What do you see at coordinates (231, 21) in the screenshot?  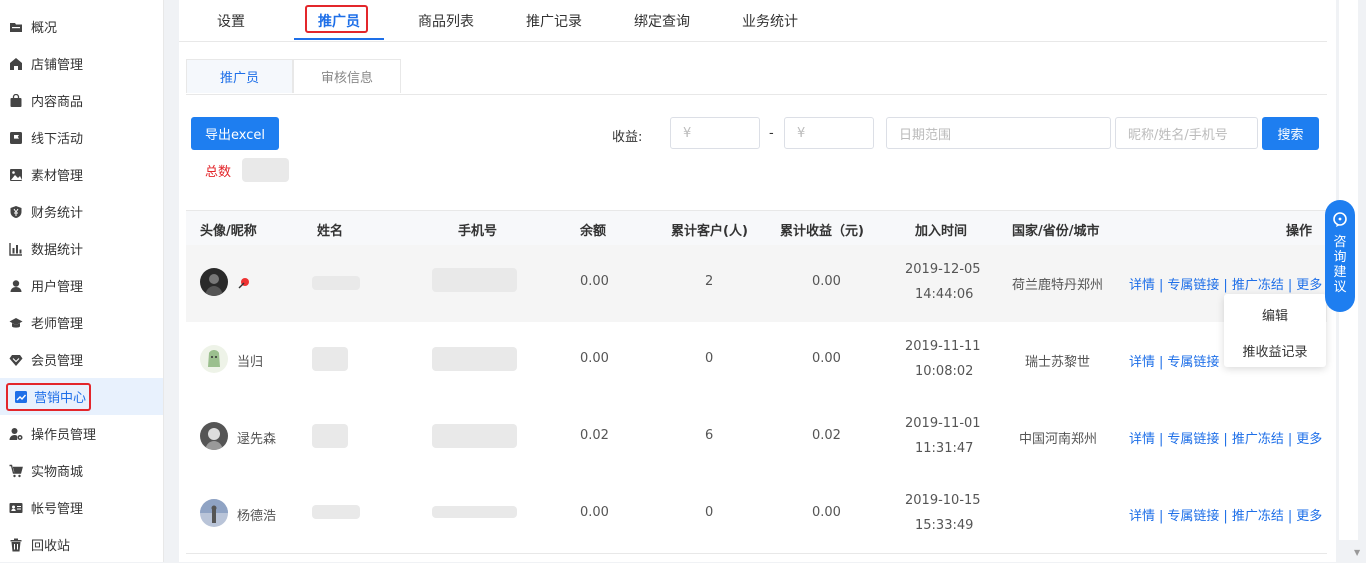 I see `tab-settings: 设置` at bounding box center [231, 21].